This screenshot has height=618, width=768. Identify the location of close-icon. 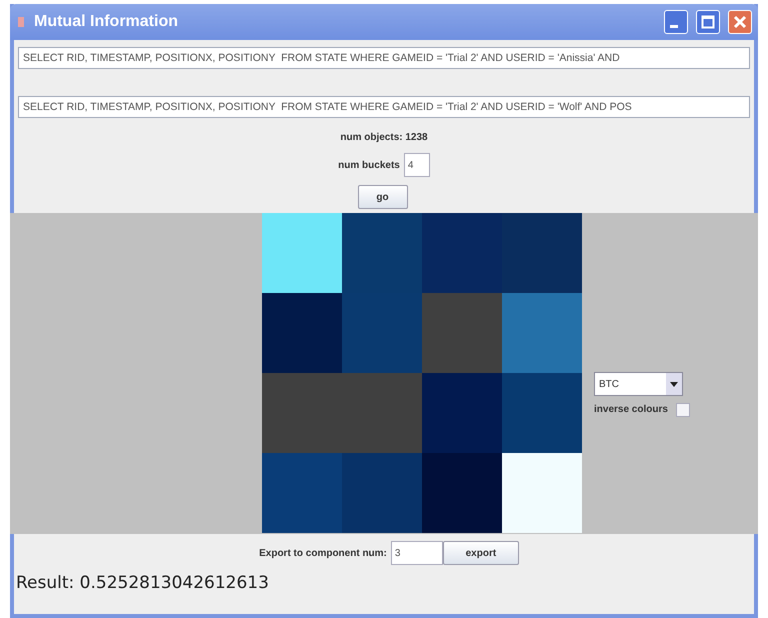
(740, 22).